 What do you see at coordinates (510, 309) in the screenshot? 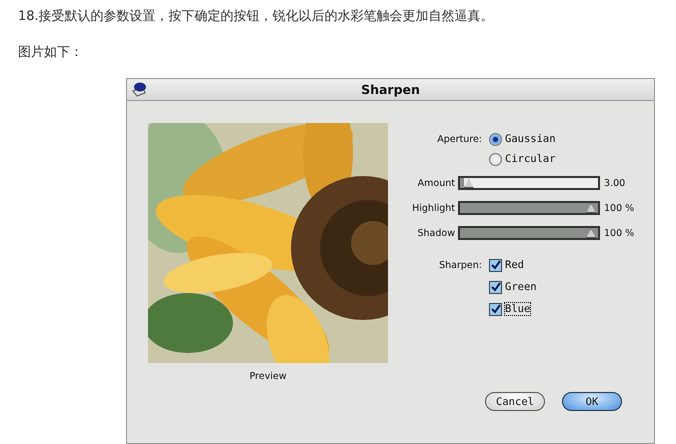
I see `checkbox-option: Blue` at bounding box center [510, 309].